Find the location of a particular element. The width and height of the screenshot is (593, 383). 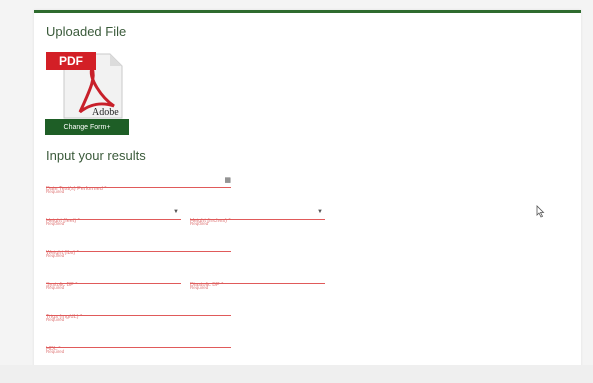

weight-field: Weight (lbs) * Required is located at coordinates (138, 252).